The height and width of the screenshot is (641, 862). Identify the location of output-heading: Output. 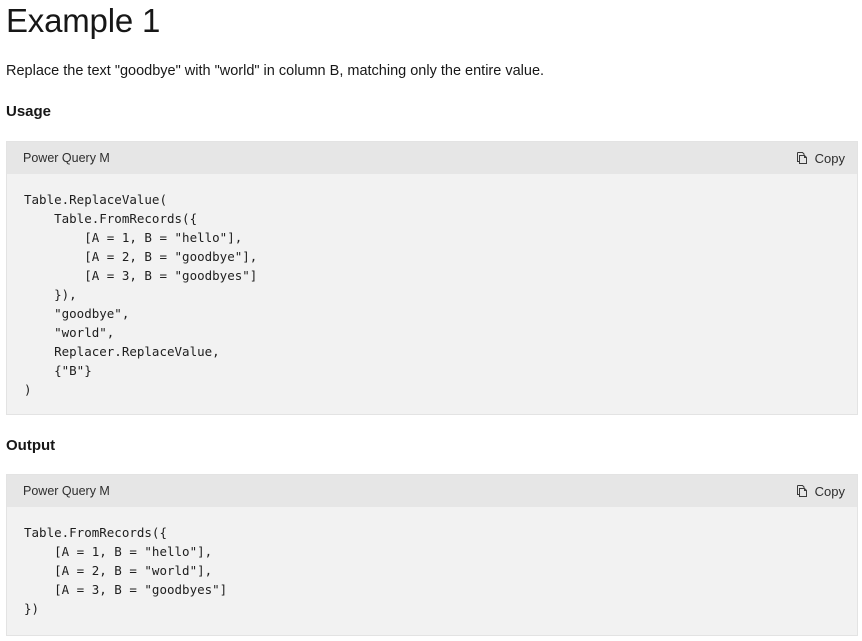
(31, 445).